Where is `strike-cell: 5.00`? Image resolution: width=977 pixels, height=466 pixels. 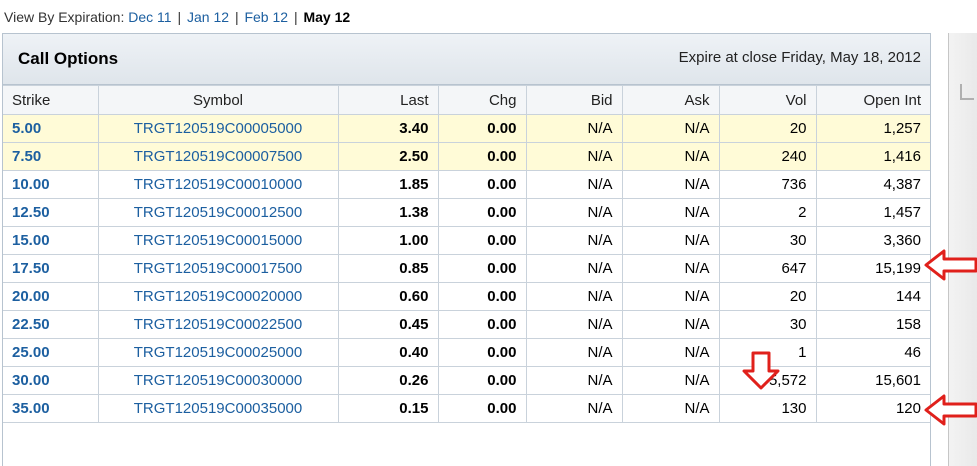 strike-cell: 5.00 is located at coordinates (51, 128).